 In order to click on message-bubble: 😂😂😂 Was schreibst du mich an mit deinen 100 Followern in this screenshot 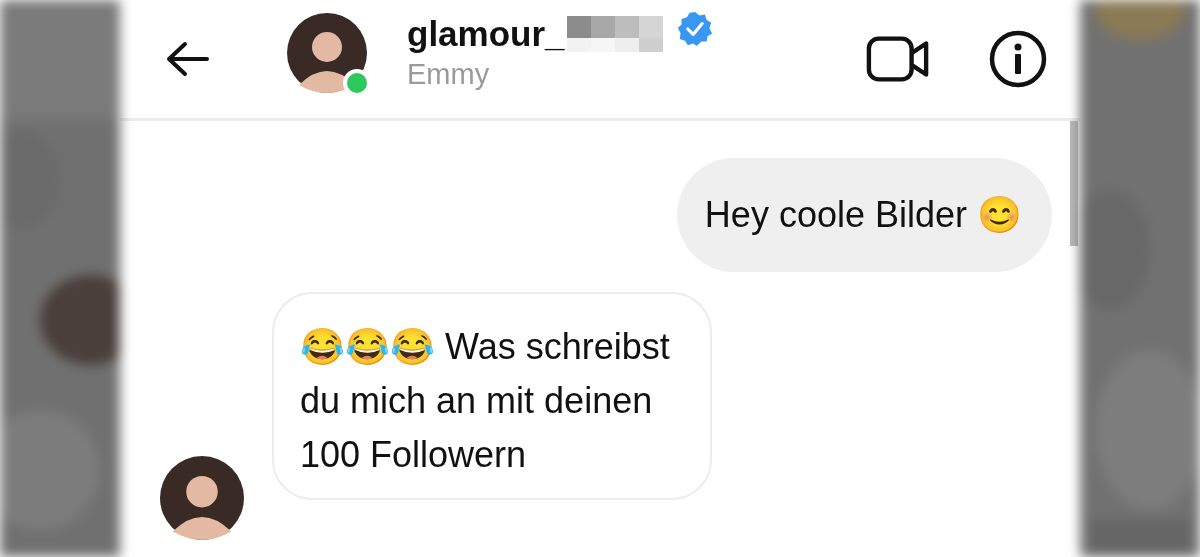, I will do `click(492, 396)`.